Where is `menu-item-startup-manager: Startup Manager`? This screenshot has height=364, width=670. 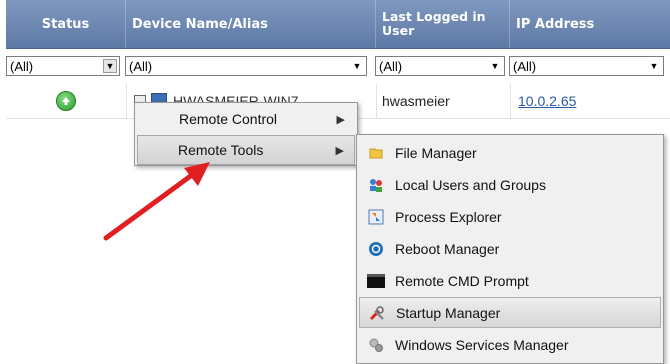 menu-item-startup-manager: Startup Manager is located at coordinates (510, 312).